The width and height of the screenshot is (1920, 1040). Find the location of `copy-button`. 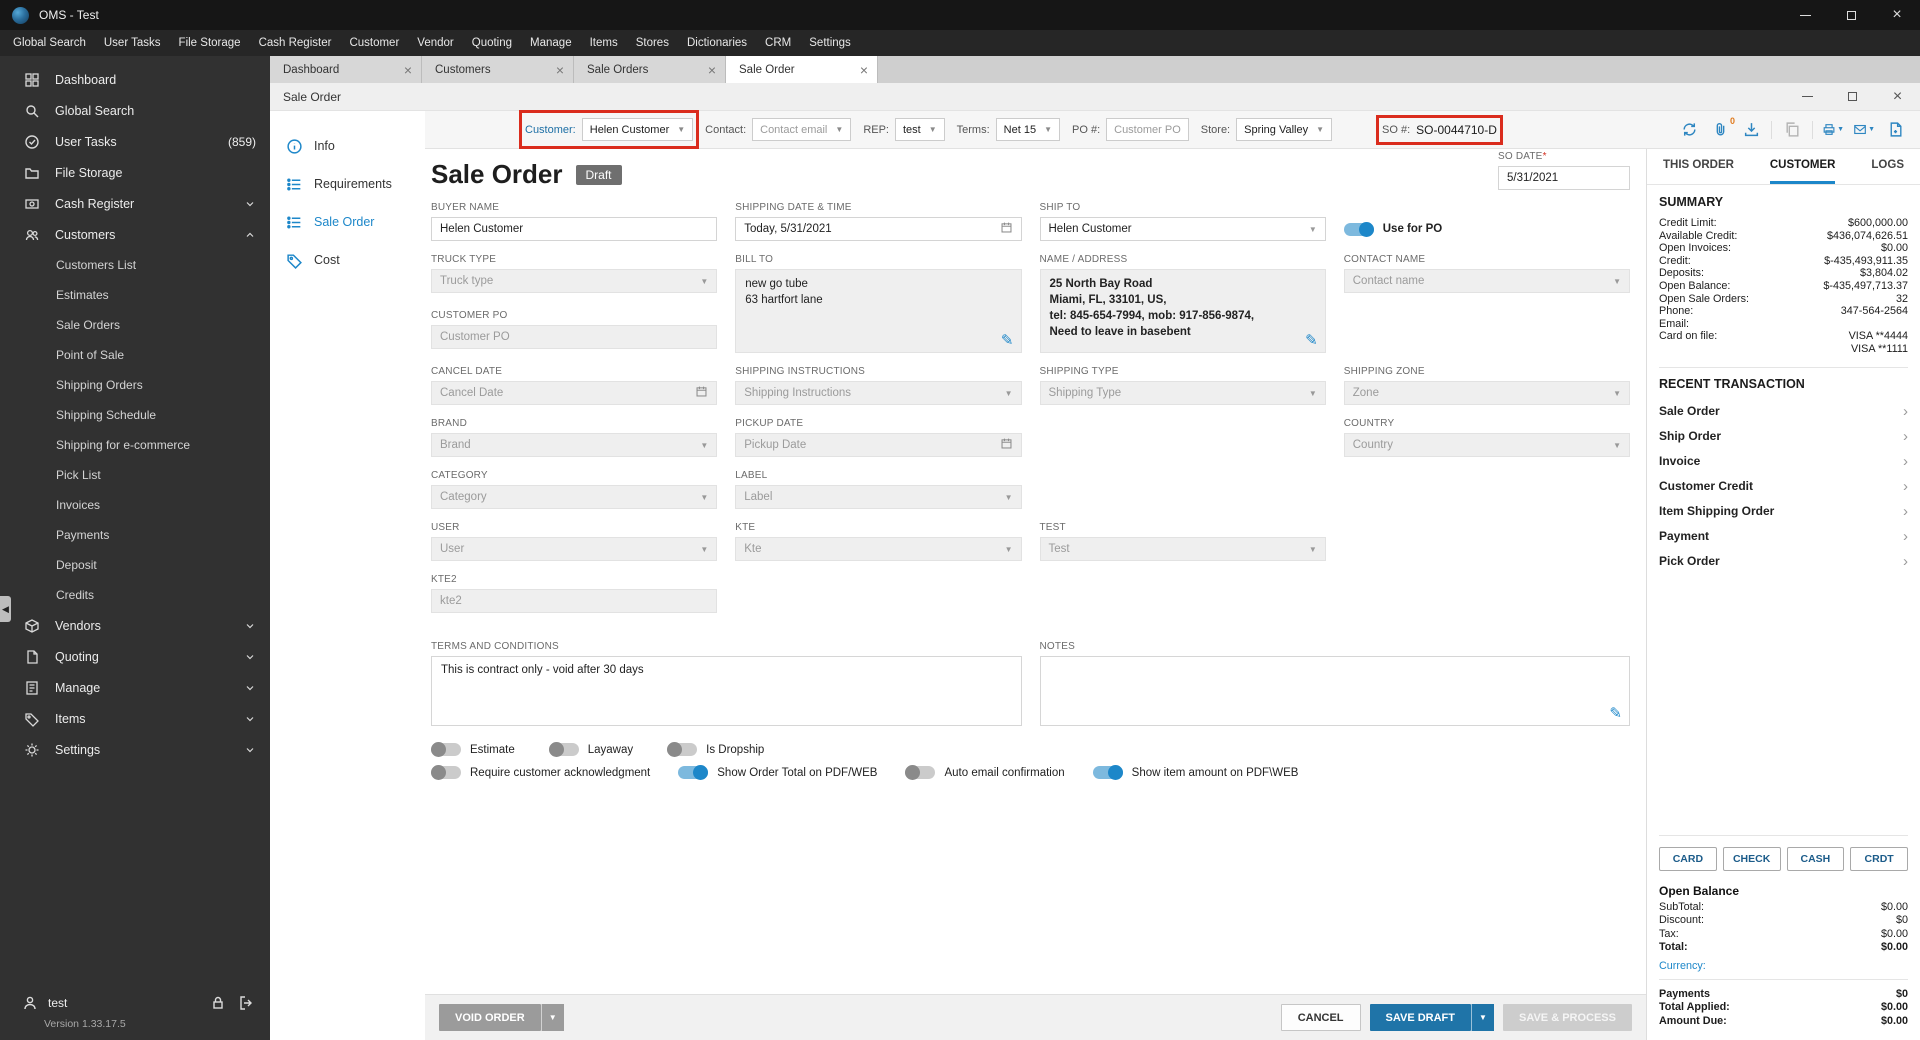

copy-button is located at coordinates (1792, 130).